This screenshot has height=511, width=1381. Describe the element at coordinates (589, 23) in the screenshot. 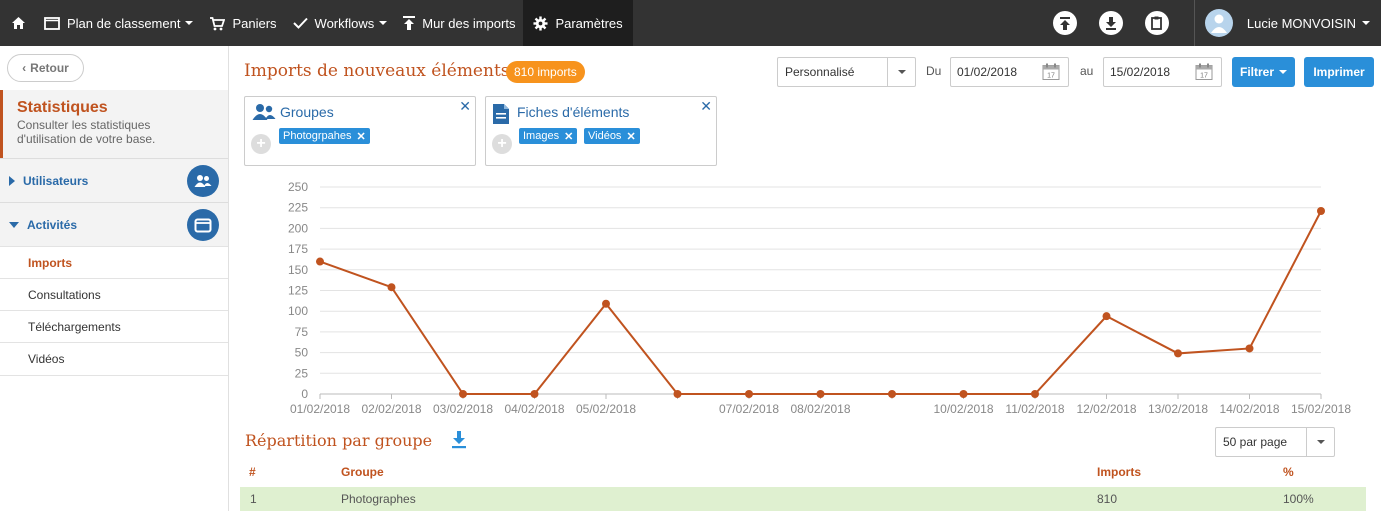

I see `nav-label: Paramètres` at that location.